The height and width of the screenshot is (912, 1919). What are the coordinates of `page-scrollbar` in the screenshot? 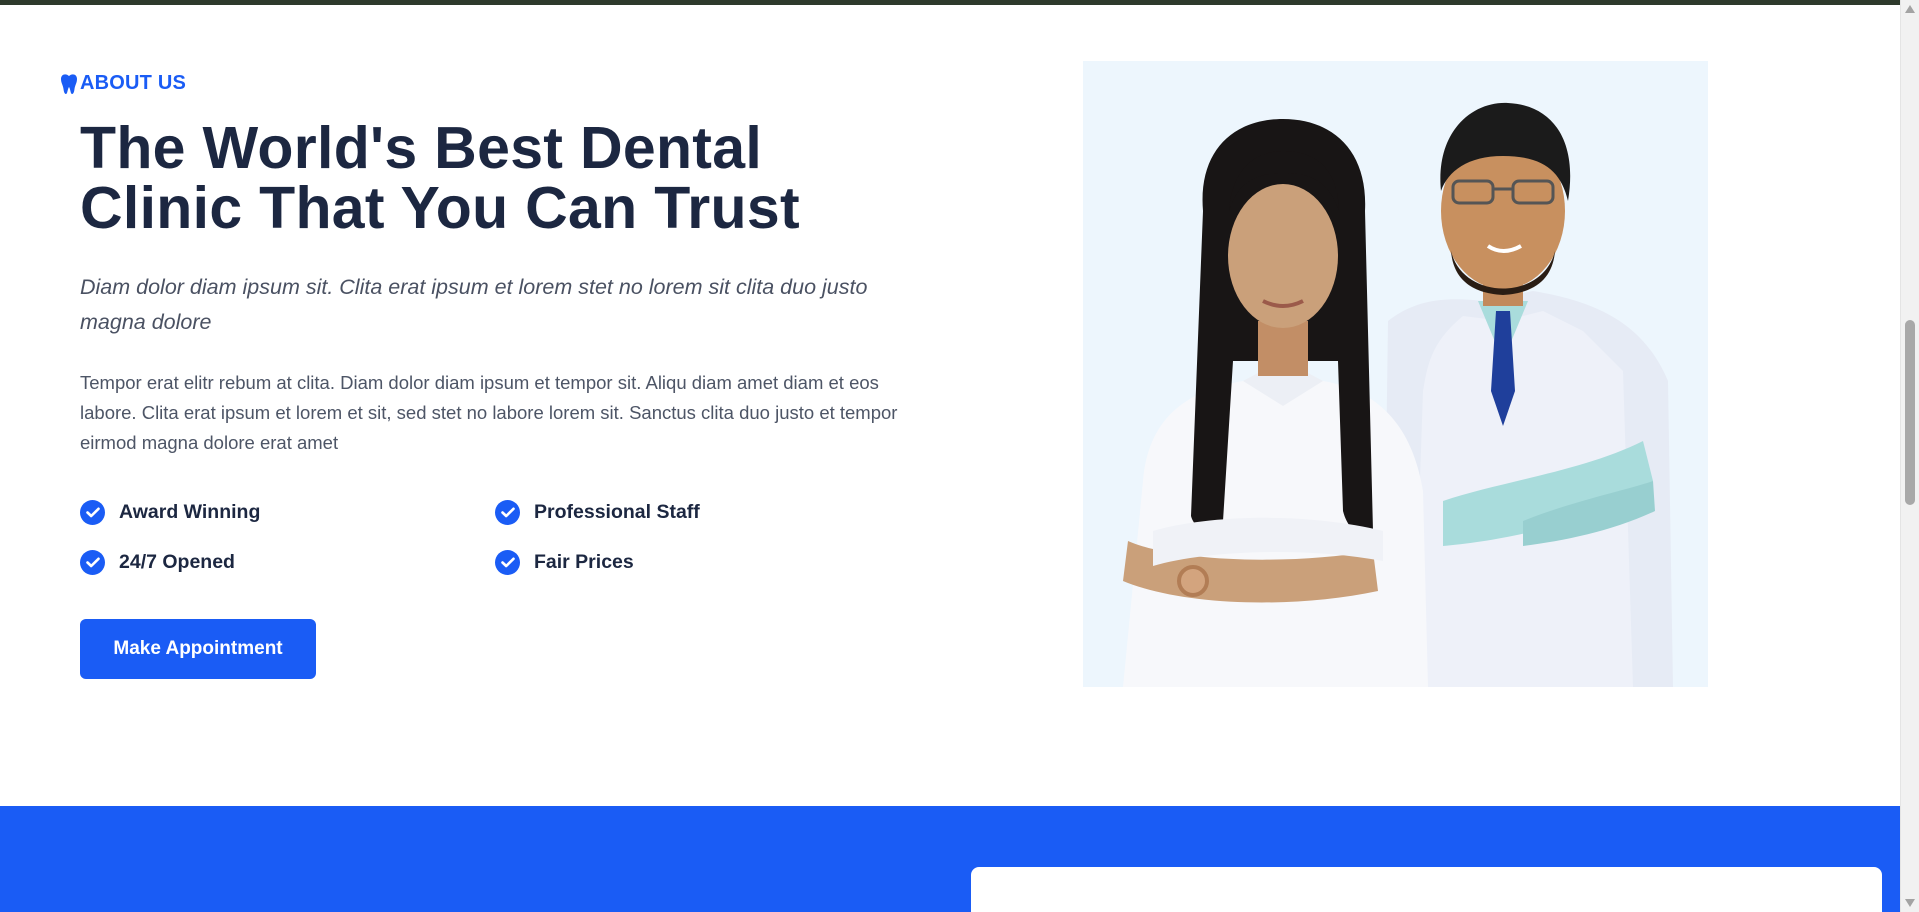 It's located at (1909, 456).